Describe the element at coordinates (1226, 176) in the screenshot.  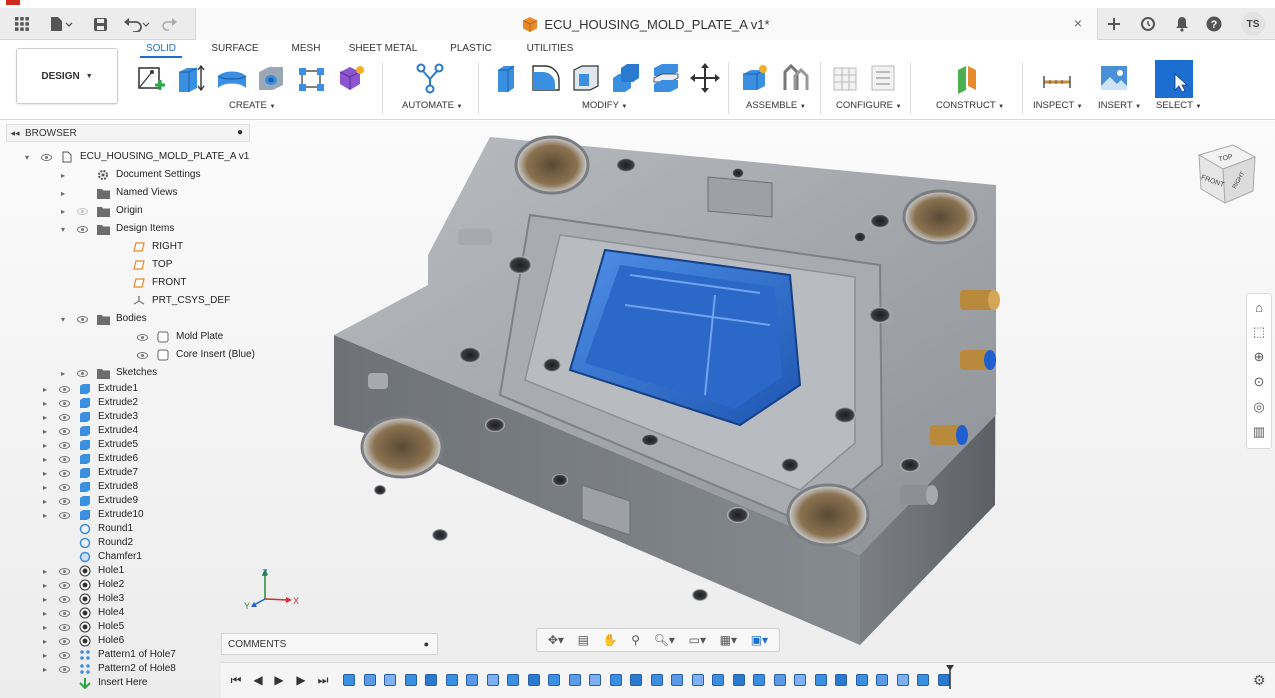
I see `view-cube: TOP FRONT RIGHT` at that location.